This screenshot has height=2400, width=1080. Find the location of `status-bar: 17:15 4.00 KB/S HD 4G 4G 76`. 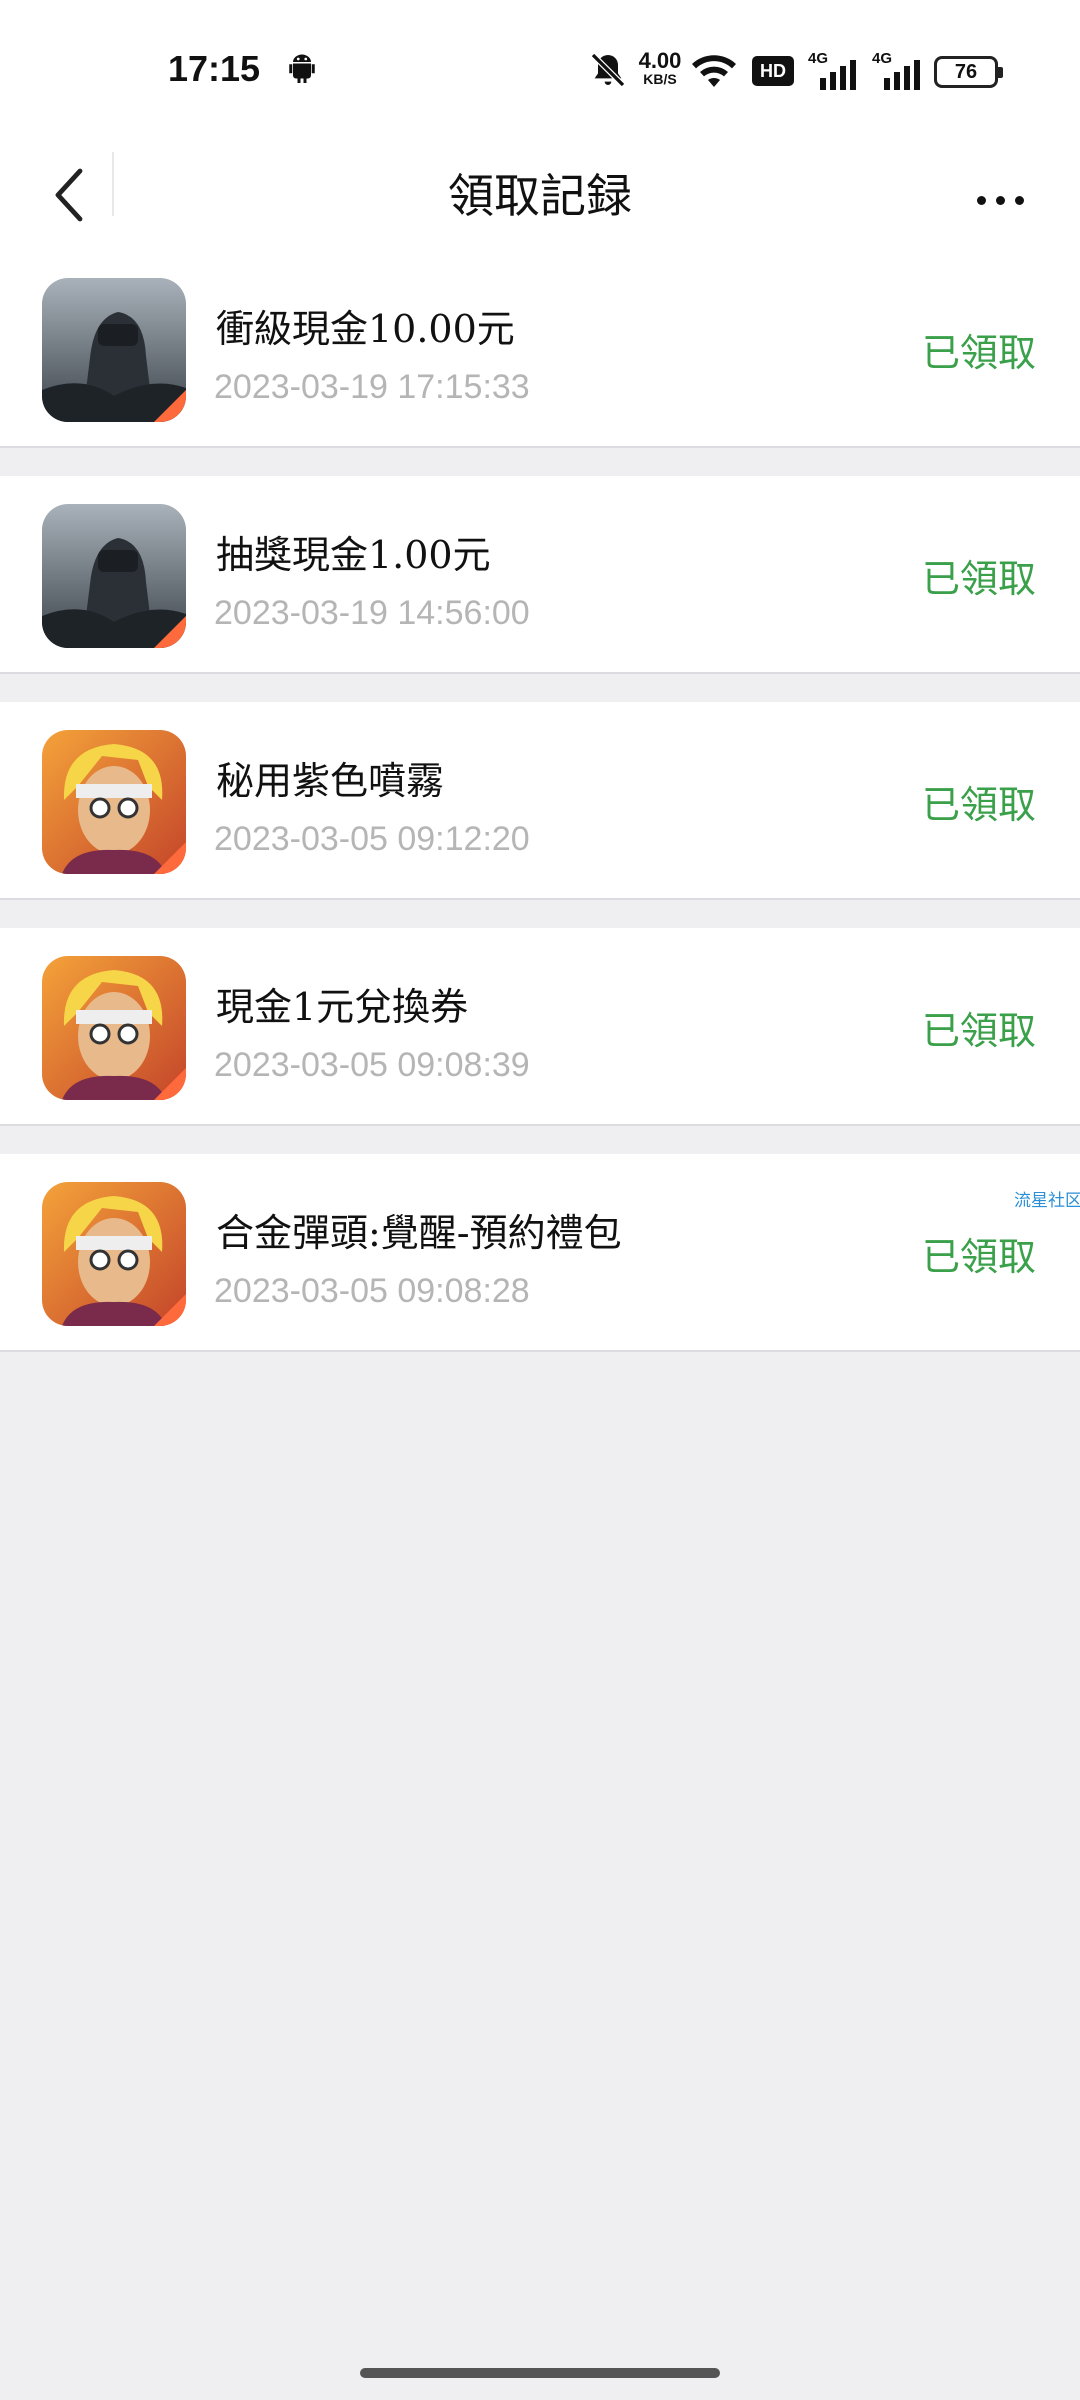

status-bar: 17:15 4.00 KB/S HD 4G 4G 76 is located at coordinates (540, 70).